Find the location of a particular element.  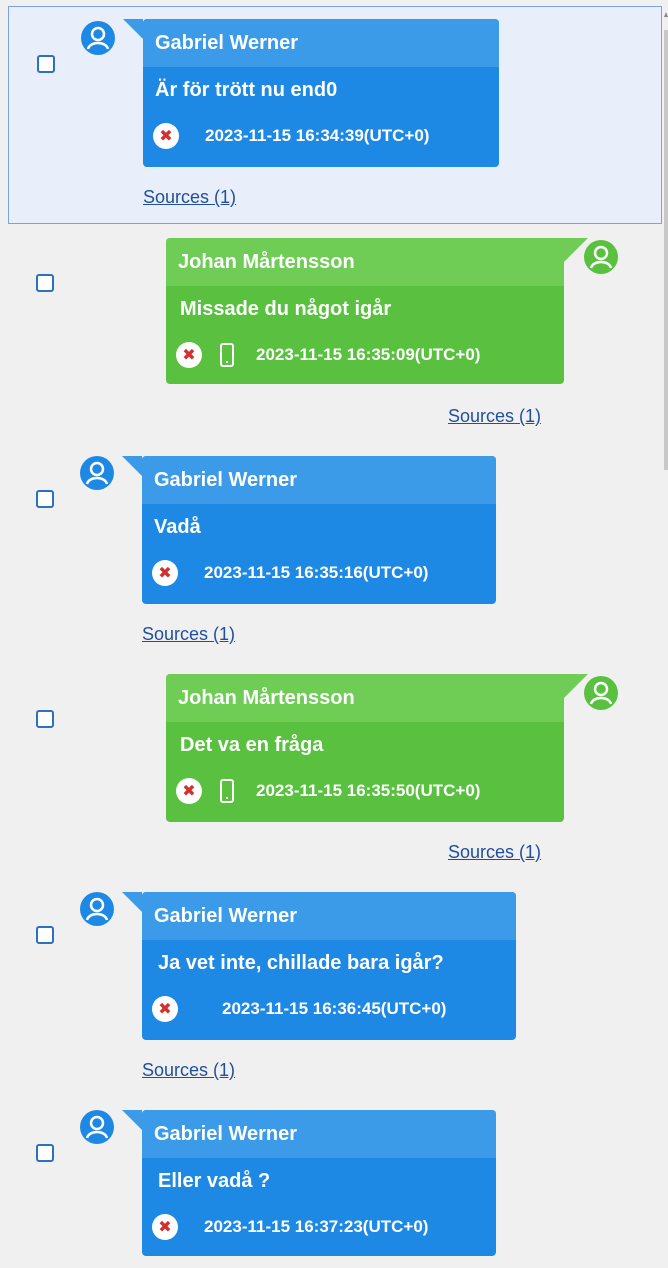

message-meta: ✖ 2023-11-15 16:35:16(UTC+0) is located at coordinates (290, 573).